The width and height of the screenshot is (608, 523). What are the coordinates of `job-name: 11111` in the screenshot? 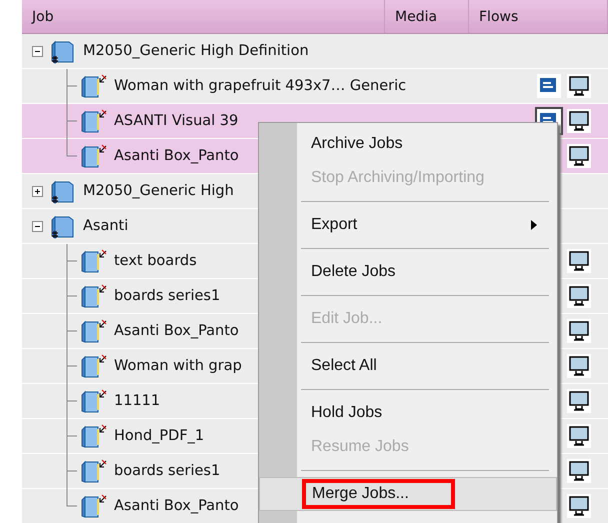 It's located at (137, 401).